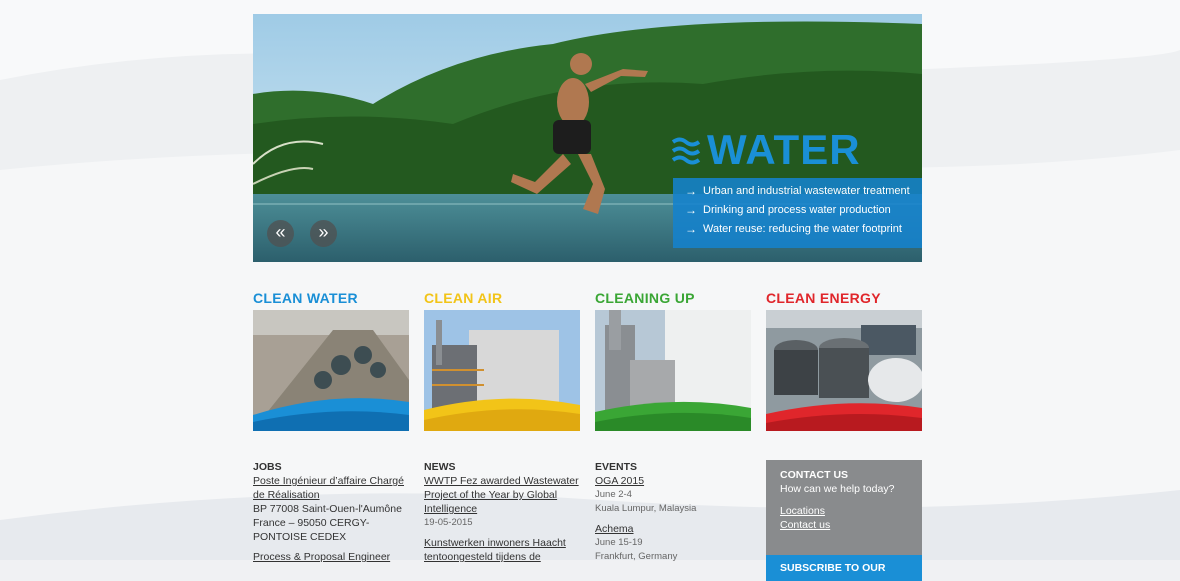  What do you see at coordinates (673, 529) in the screenshot?
I see `event-link: Achema` at bounding box center [673, 529].